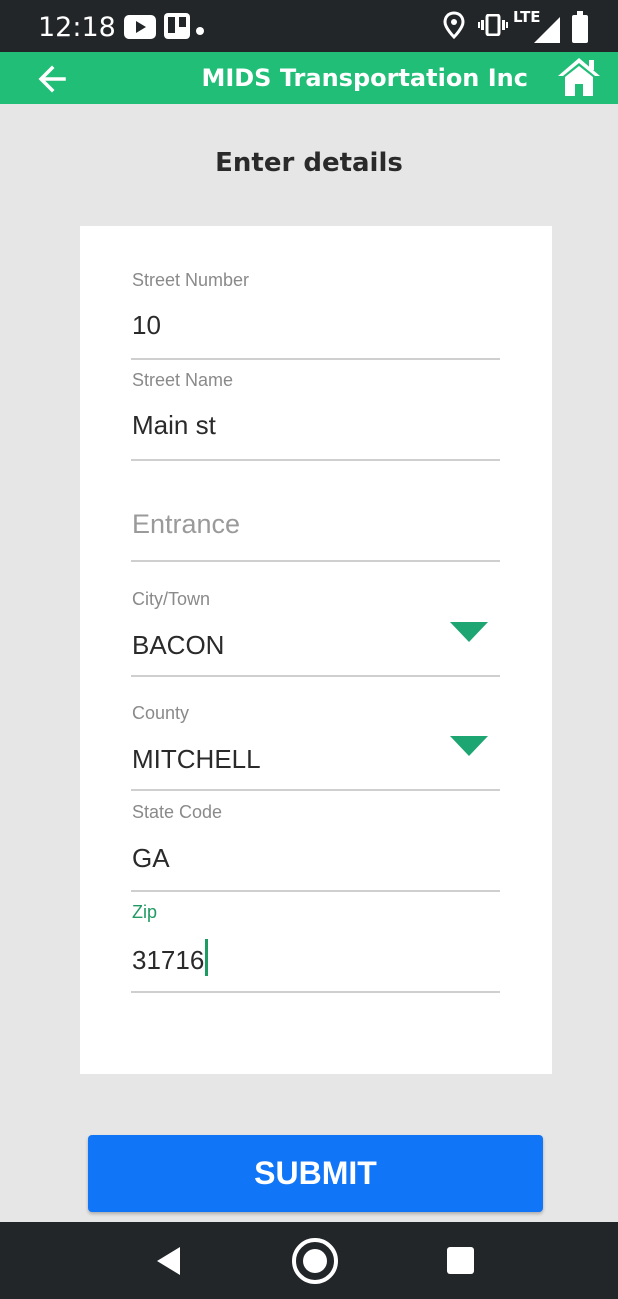  Describe the element at coordinates (171, 599) in the screenshot. I see `city-town-label: City/Town` at that location.